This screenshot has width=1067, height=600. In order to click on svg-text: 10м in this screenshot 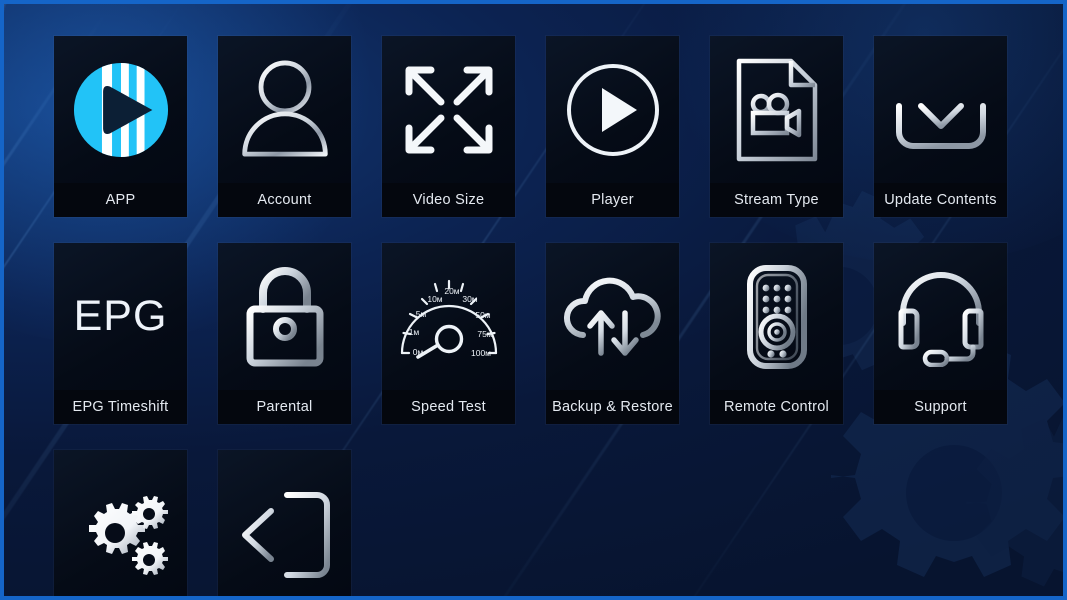, I will do `click(434, 299)`.